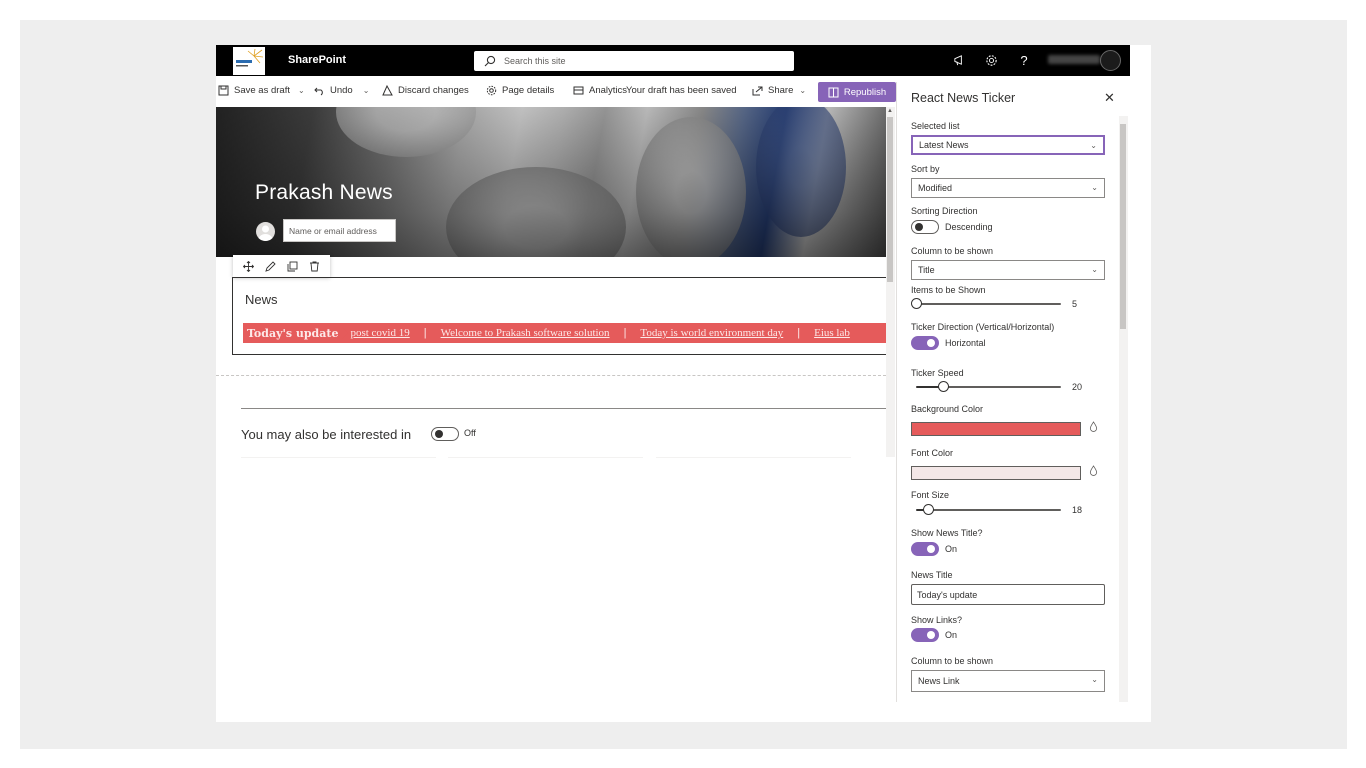 This screenshot has width=1366, height=768. What do you see at coordinates (925, 227) in the screenshot?
I see `sorting-direction-toggle` at bounding box center [925, 227].